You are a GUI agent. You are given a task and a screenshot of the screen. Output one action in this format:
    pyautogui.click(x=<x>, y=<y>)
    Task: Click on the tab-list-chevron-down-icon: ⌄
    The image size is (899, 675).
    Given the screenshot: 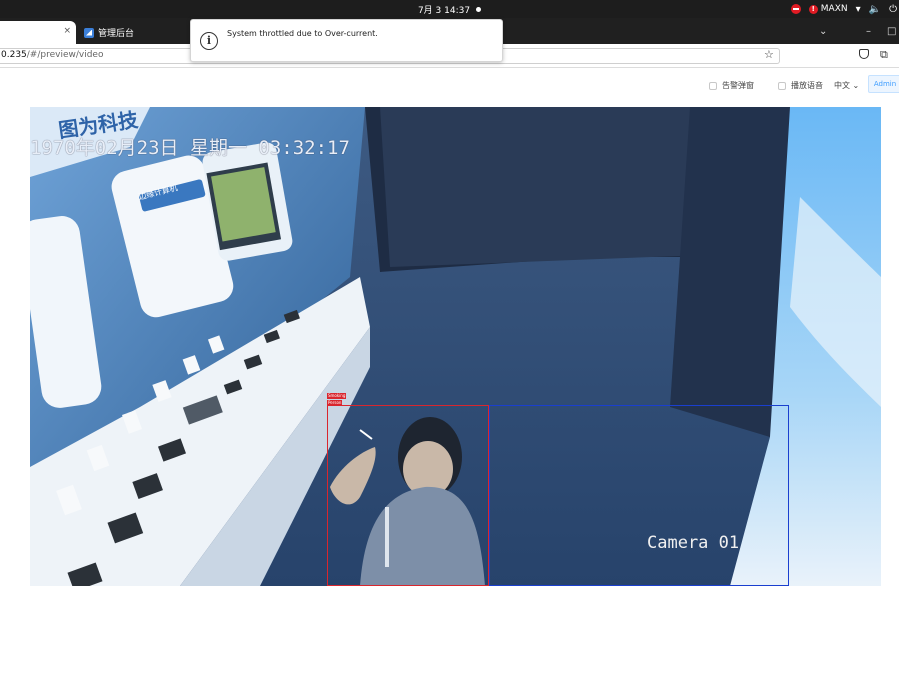 What is the action you would take?
    pyautogui.click(x=823, y=31)
    